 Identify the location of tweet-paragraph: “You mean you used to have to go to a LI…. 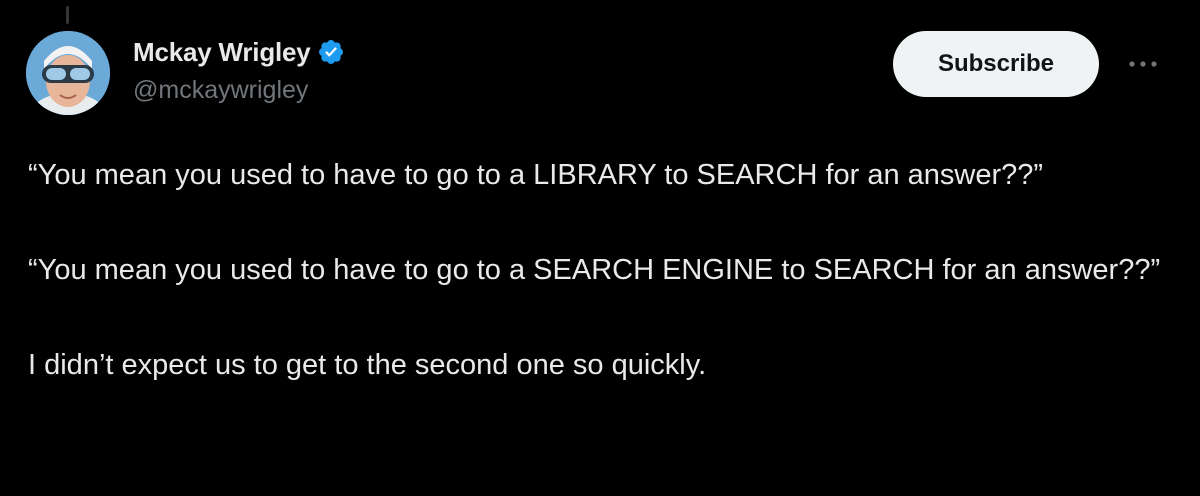
(536, 175).